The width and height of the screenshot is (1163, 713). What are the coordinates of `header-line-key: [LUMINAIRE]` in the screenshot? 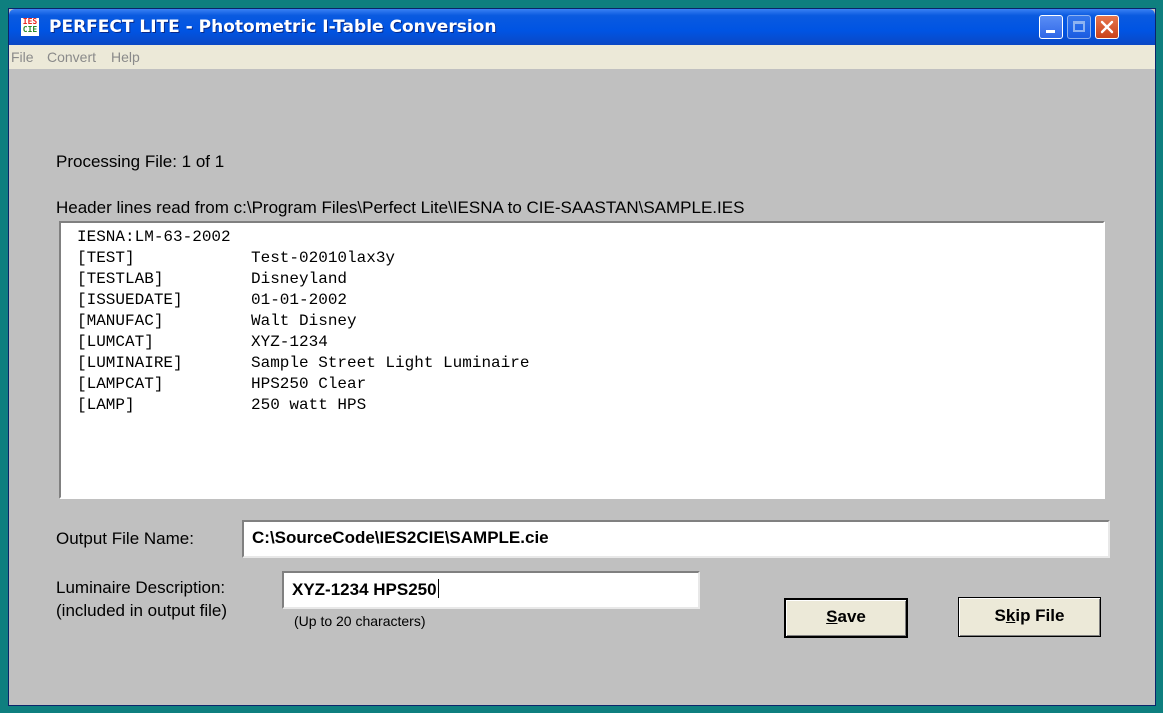 It's located at (130, 363).